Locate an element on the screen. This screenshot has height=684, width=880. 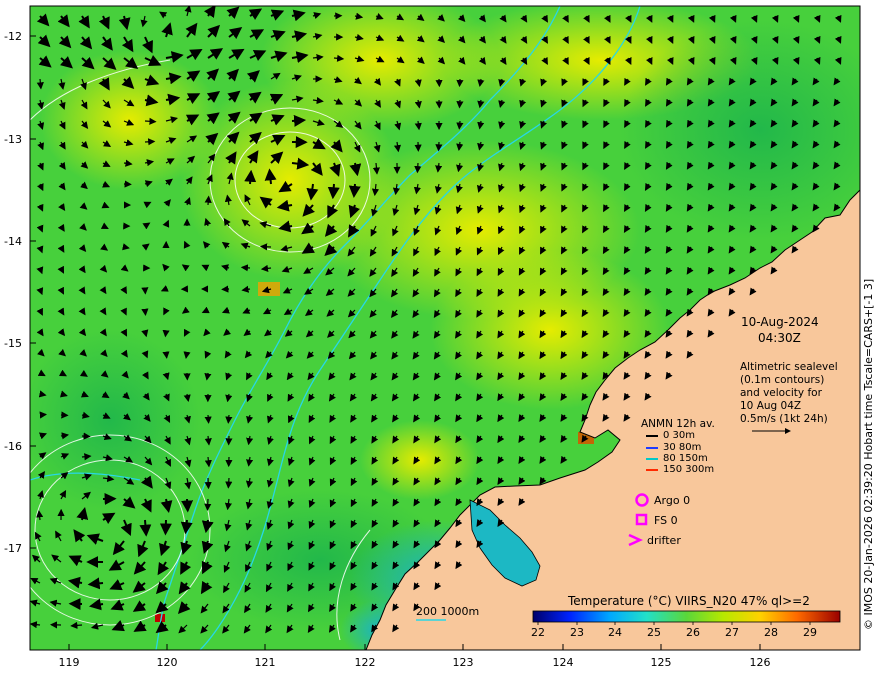
lon-tick-label: 123 is located at coordinates (463, 662).